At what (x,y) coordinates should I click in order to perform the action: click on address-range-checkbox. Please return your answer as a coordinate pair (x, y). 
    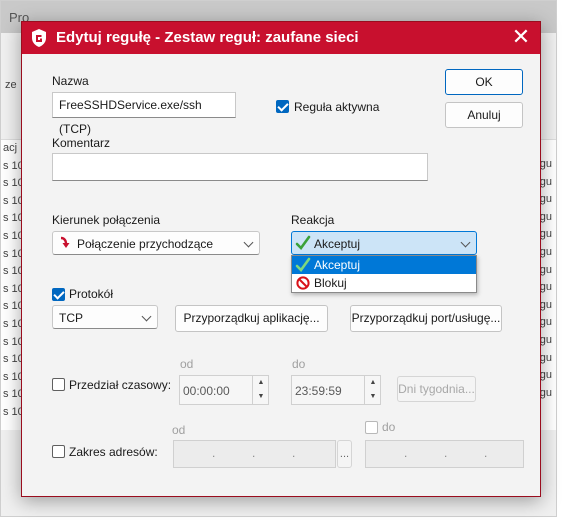
    Looking at the image, I should click on (58, 451).